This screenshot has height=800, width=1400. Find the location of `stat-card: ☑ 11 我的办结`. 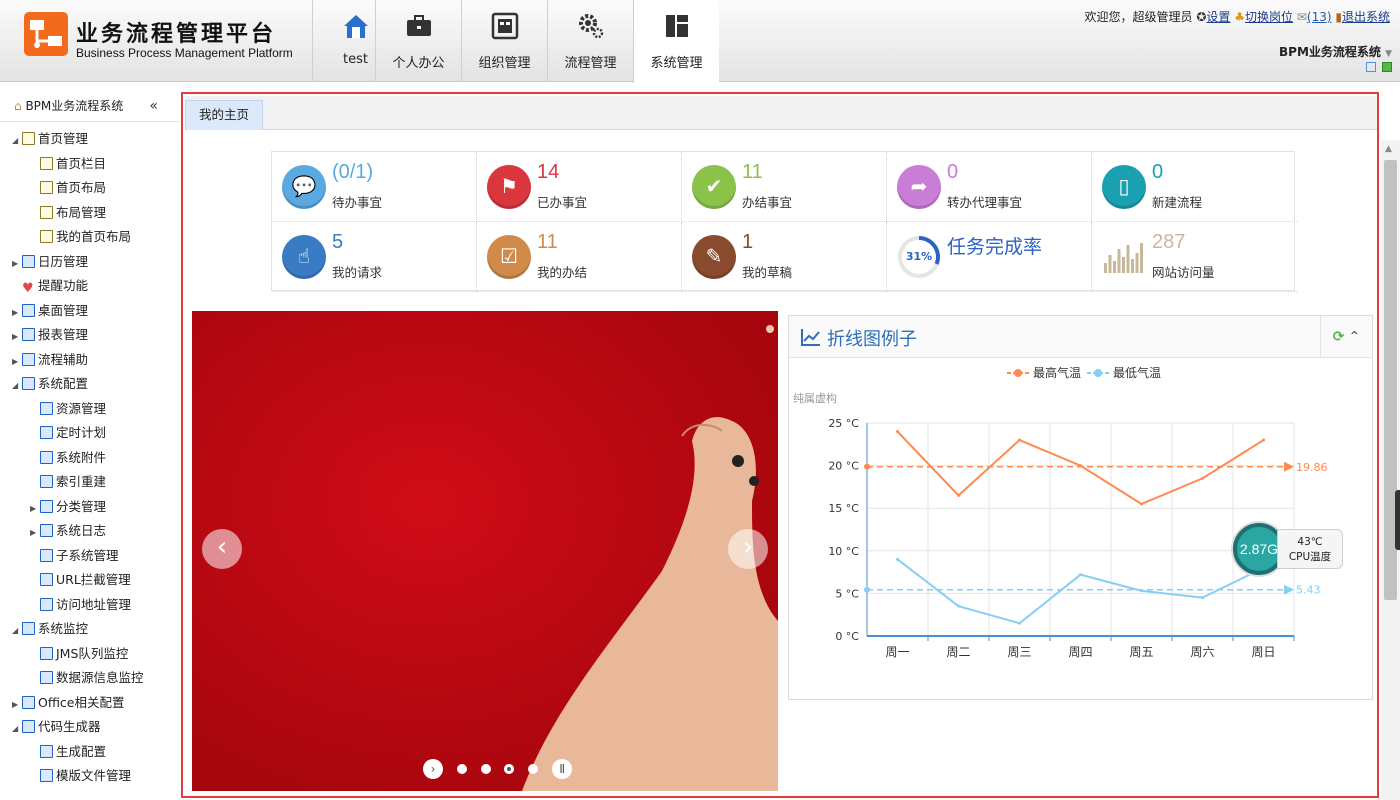

stat-card: ☑ 11 我的办结 is located at coordinates (579, 257).